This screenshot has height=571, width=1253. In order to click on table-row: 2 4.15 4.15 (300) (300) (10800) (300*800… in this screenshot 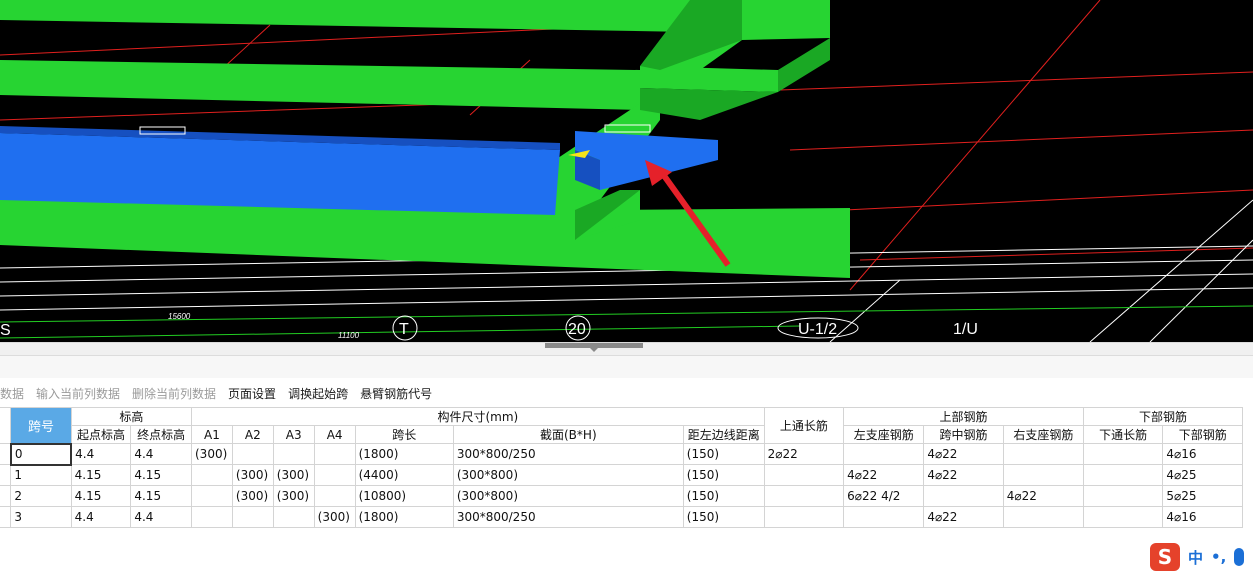, I will do `click(621, 496)`.